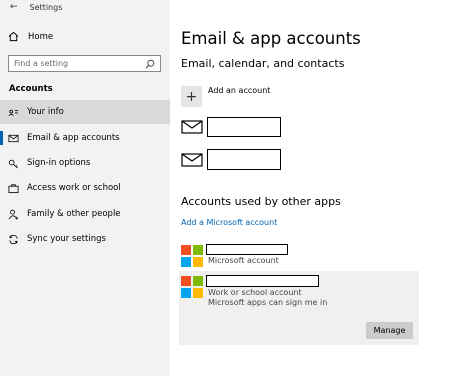  Describe the element at coordinates (255, 292) in the screenshot. I see `account-type-label: Work or school account` at that location.